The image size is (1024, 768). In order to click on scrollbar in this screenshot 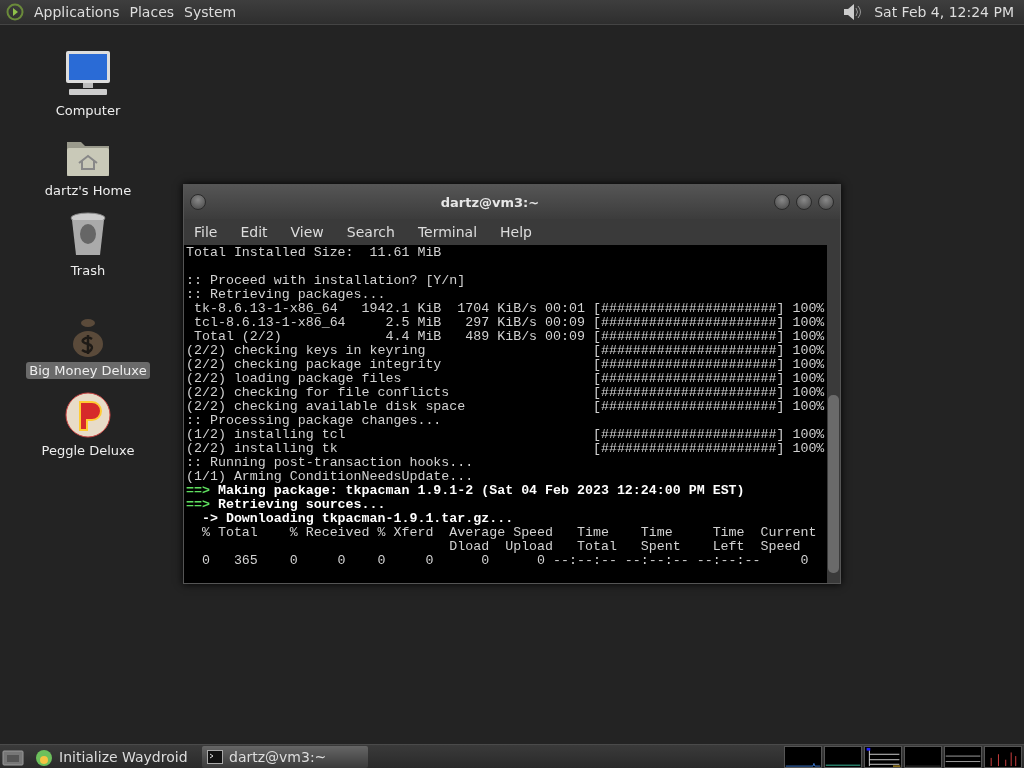, I will do `click(833, 414)`.